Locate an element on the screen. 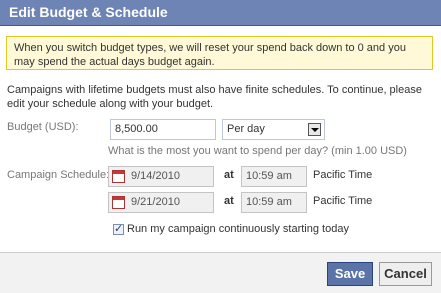 This screenshot has height=293, width=441. end-date-field: 9/21/2010 is located at coordinates (161, 202).